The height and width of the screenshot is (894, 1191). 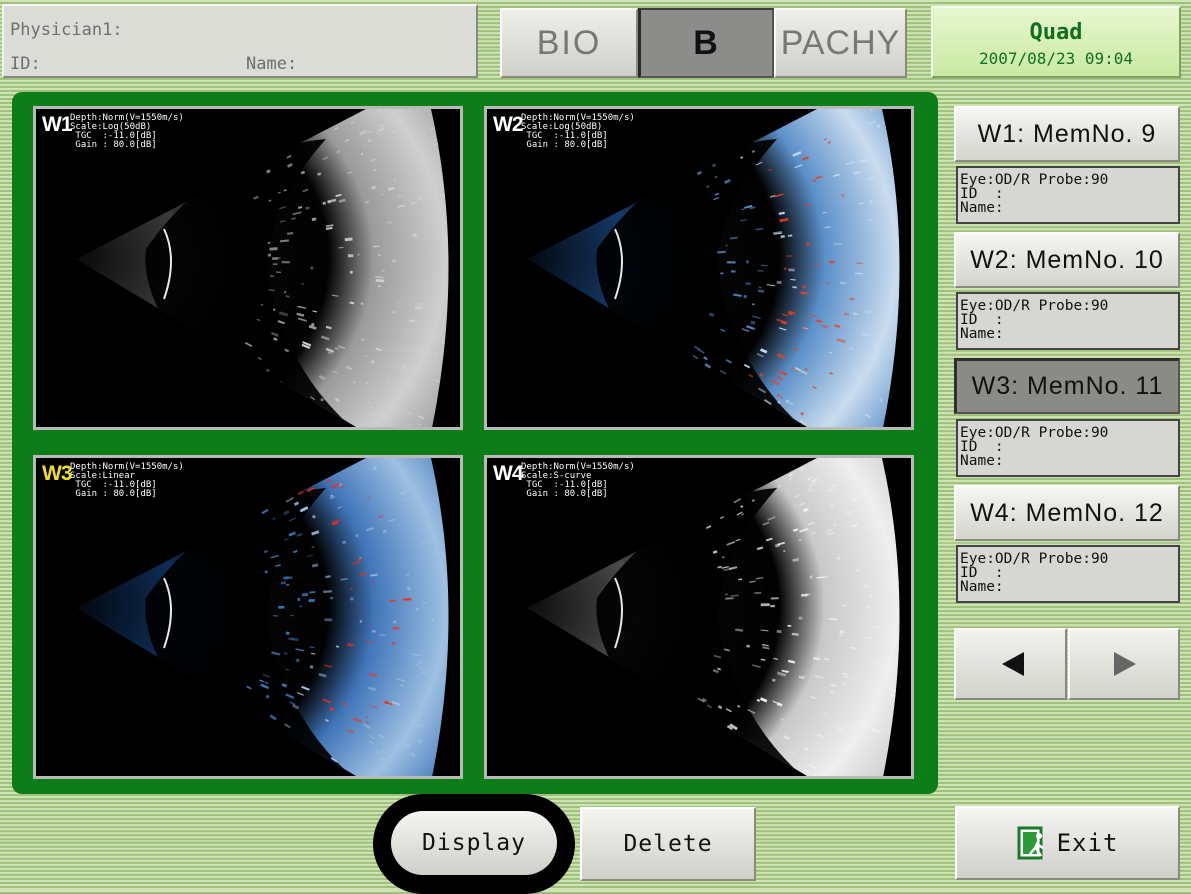 What do you see at coordinates (1067, 260) in the screenshot?
I see `memory-w2-button: W2: MemNo. 10` at bounding box center [1067, 260].